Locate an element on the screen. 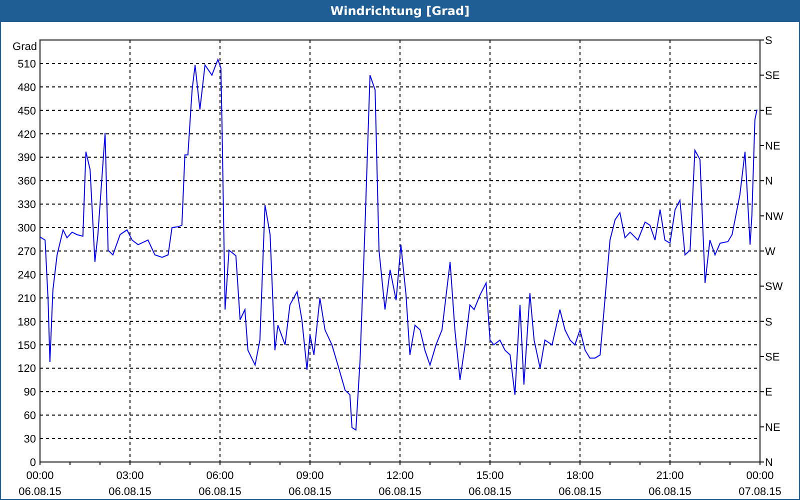 The width and height of the screenshot is (800, 500). y-tick-label: 390 is located at coordinates (27, 158).